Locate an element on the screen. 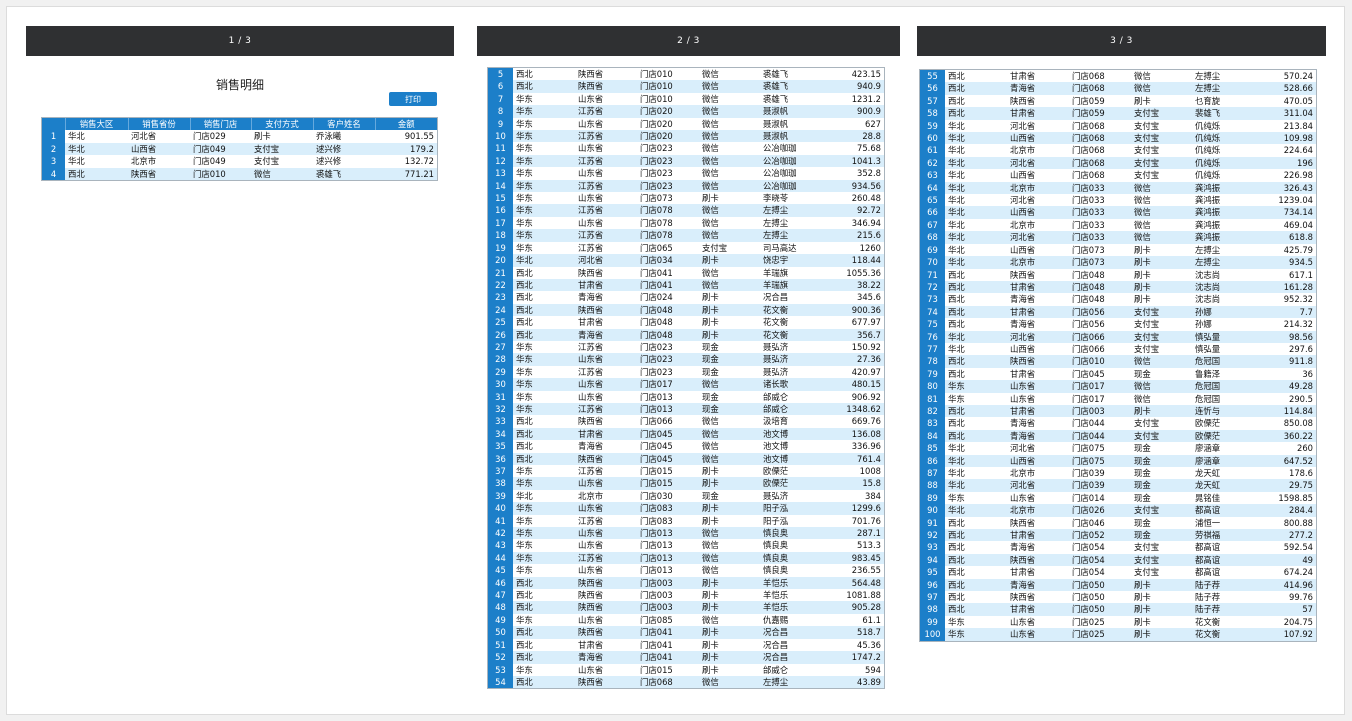  sales-store-cell: 门店023 is located at coordinates (668, 148).